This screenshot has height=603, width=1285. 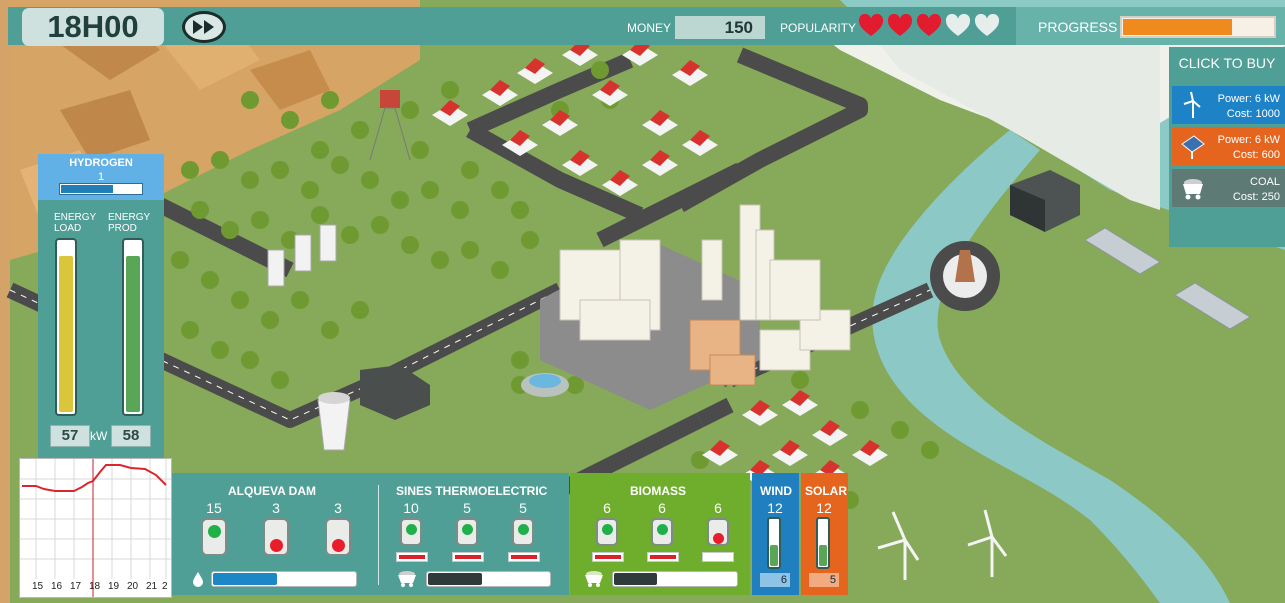 I want to click on popularity-hearts, so click(x=929, y=26).